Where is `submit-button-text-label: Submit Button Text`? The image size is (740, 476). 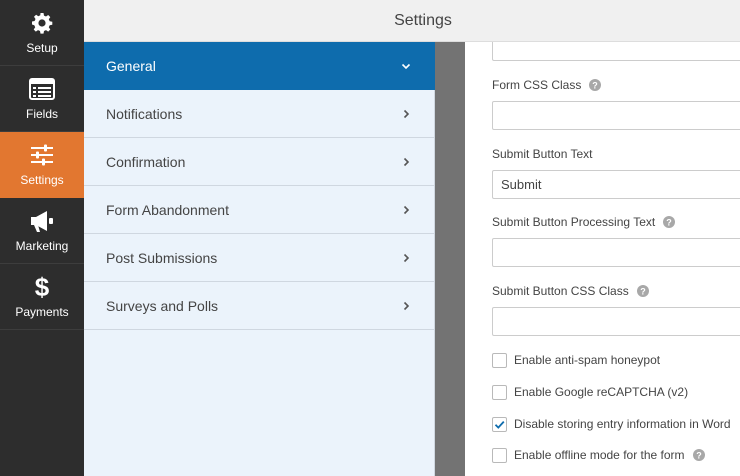 submit-button-text-label: Submit Button Text is located at coordinates (542, 154).